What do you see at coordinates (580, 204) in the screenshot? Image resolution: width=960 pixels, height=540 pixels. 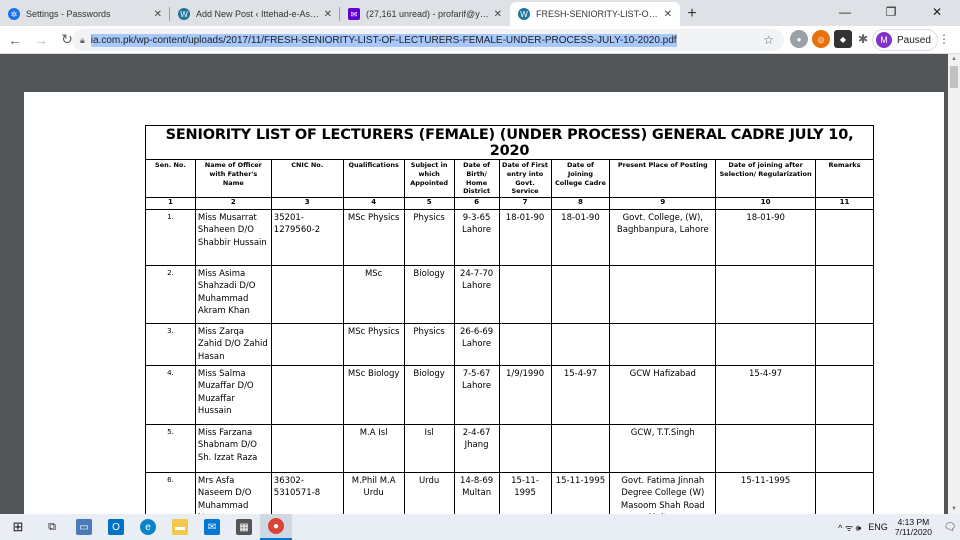 I see `column-number: 8` at bounding box center [580, 204].